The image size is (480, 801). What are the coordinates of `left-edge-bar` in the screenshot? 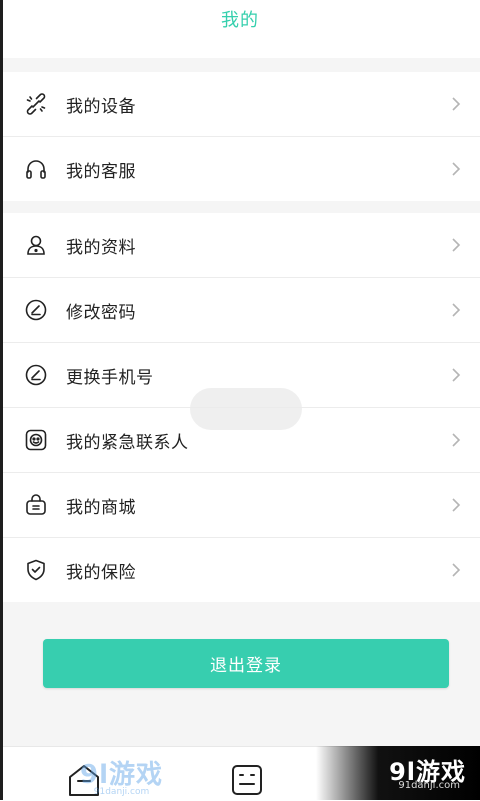 It's located at (1, 400).